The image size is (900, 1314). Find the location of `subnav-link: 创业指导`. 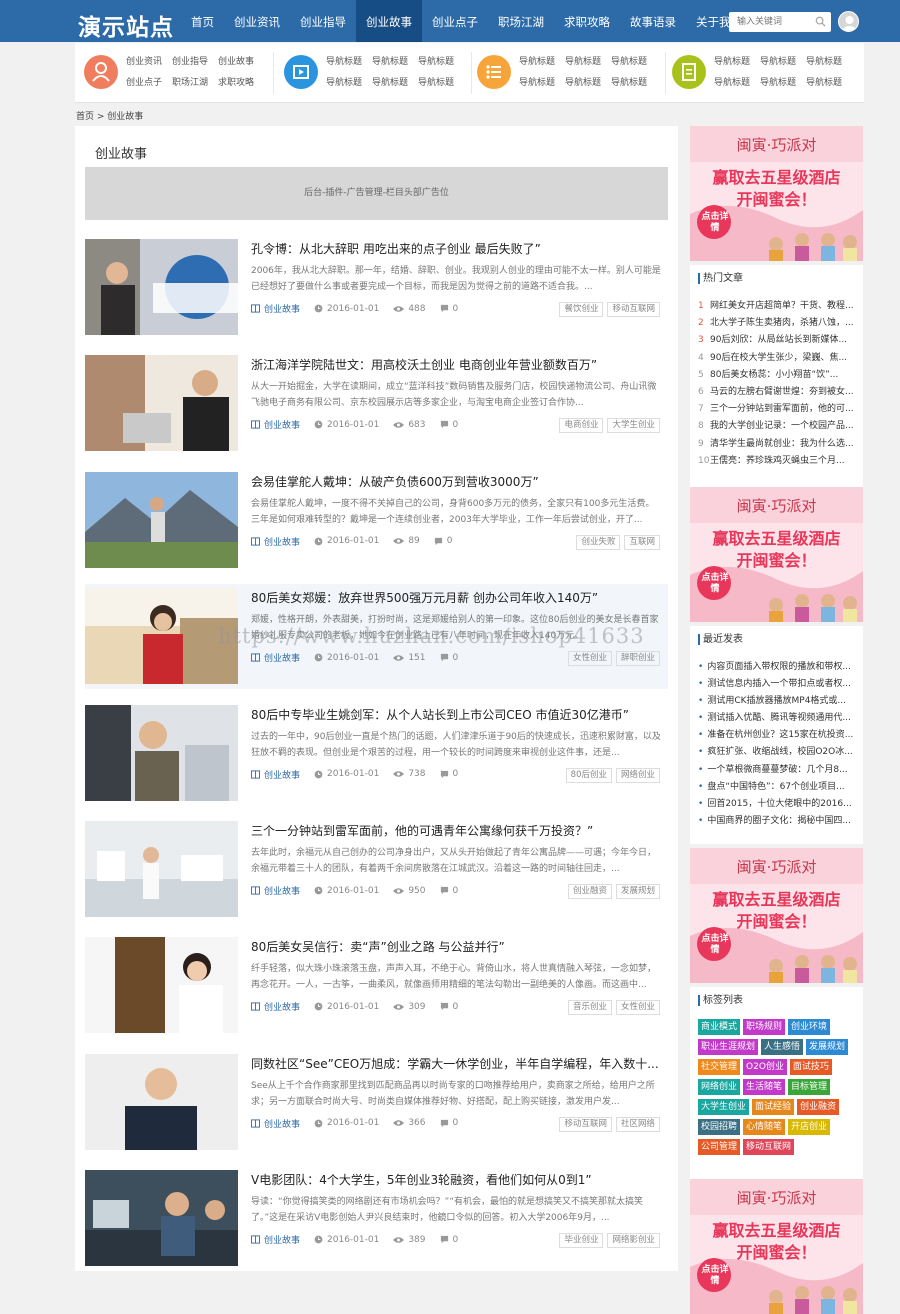

subnav-link: 创业指导 is located at coordinates (190, 62).